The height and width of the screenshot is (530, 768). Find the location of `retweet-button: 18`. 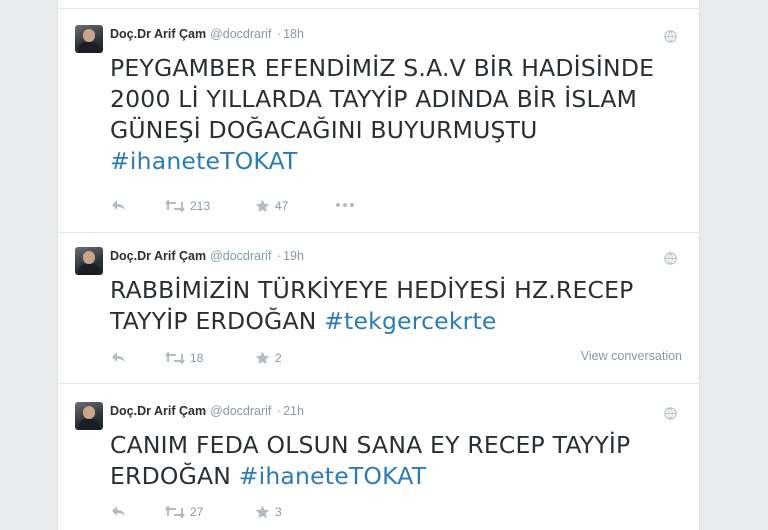

retweet-button: 18 is located at coordinates (184, 358).